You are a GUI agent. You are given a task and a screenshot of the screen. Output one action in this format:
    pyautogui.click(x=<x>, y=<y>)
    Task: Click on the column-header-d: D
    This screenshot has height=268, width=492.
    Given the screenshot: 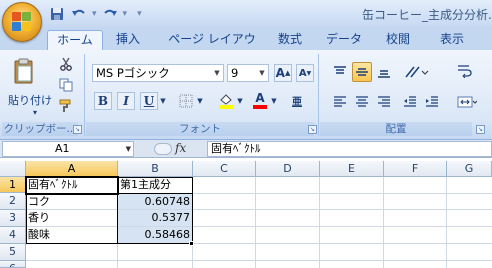 What is the action you would take?
    pyautogui.click(x=288, y=169)
    